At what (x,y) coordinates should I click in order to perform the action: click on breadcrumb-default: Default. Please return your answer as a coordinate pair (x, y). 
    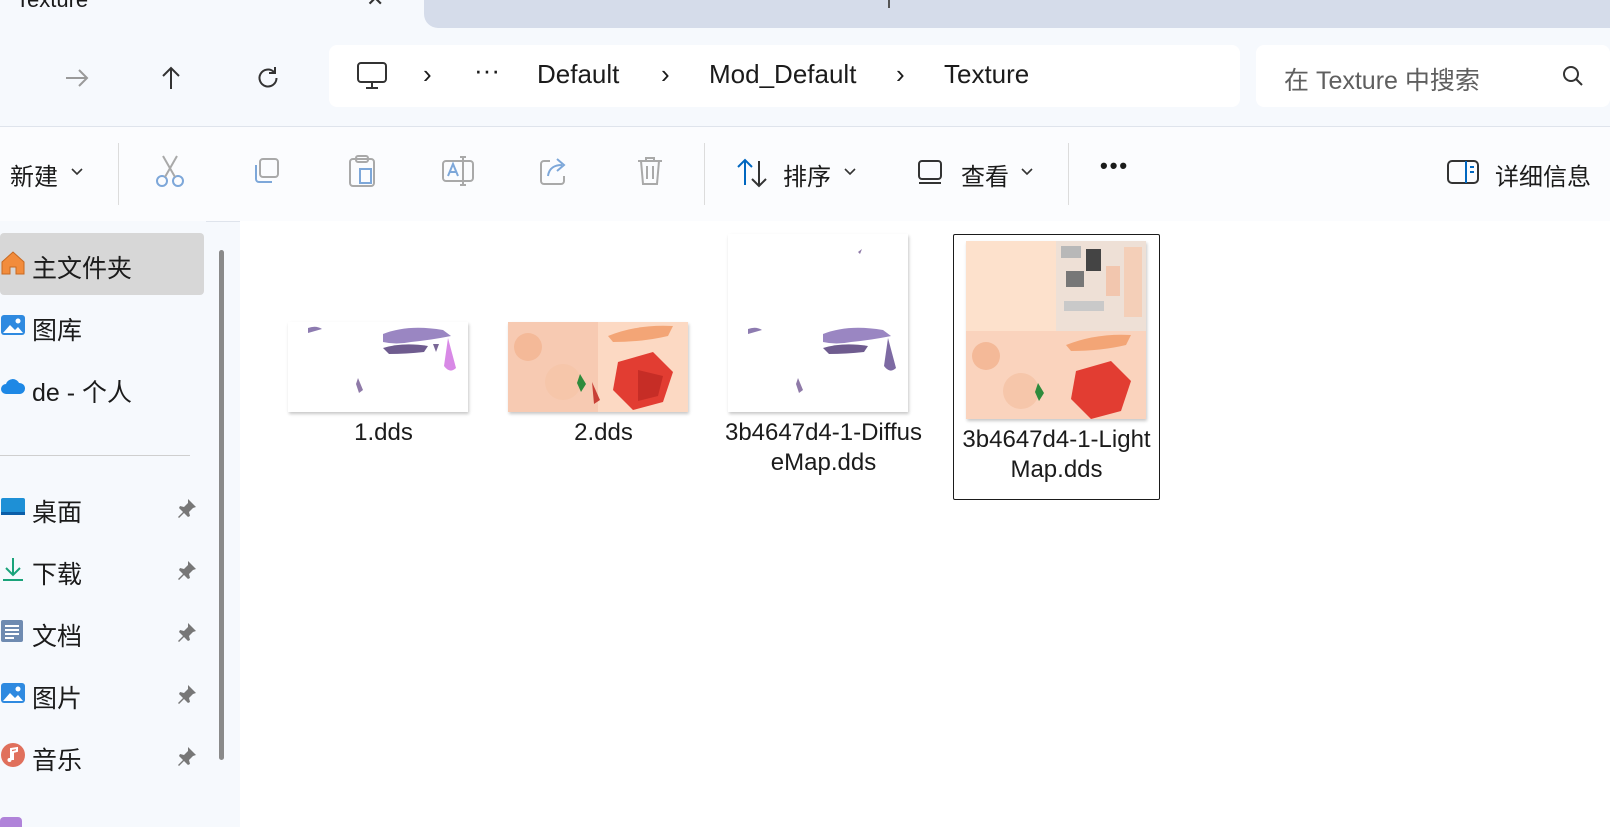
    Looking at the image, I should click on (578, 74).